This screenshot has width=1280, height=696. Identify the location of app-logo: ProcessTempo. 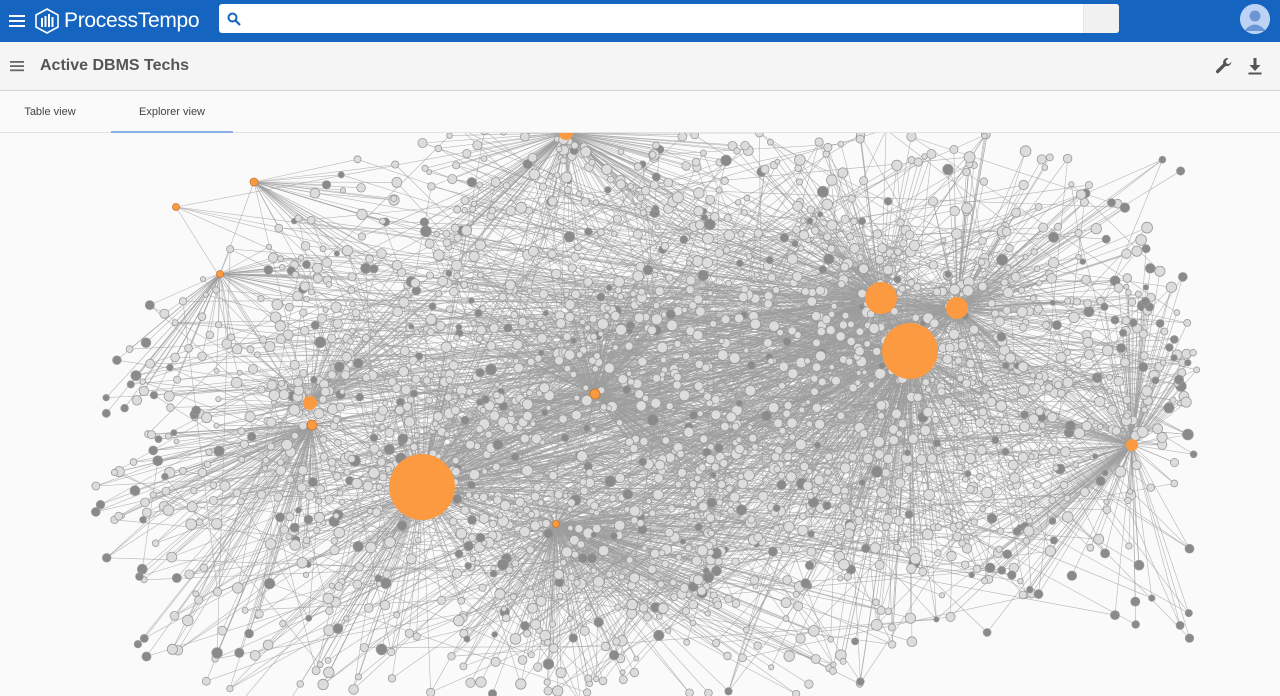
(117, 21).